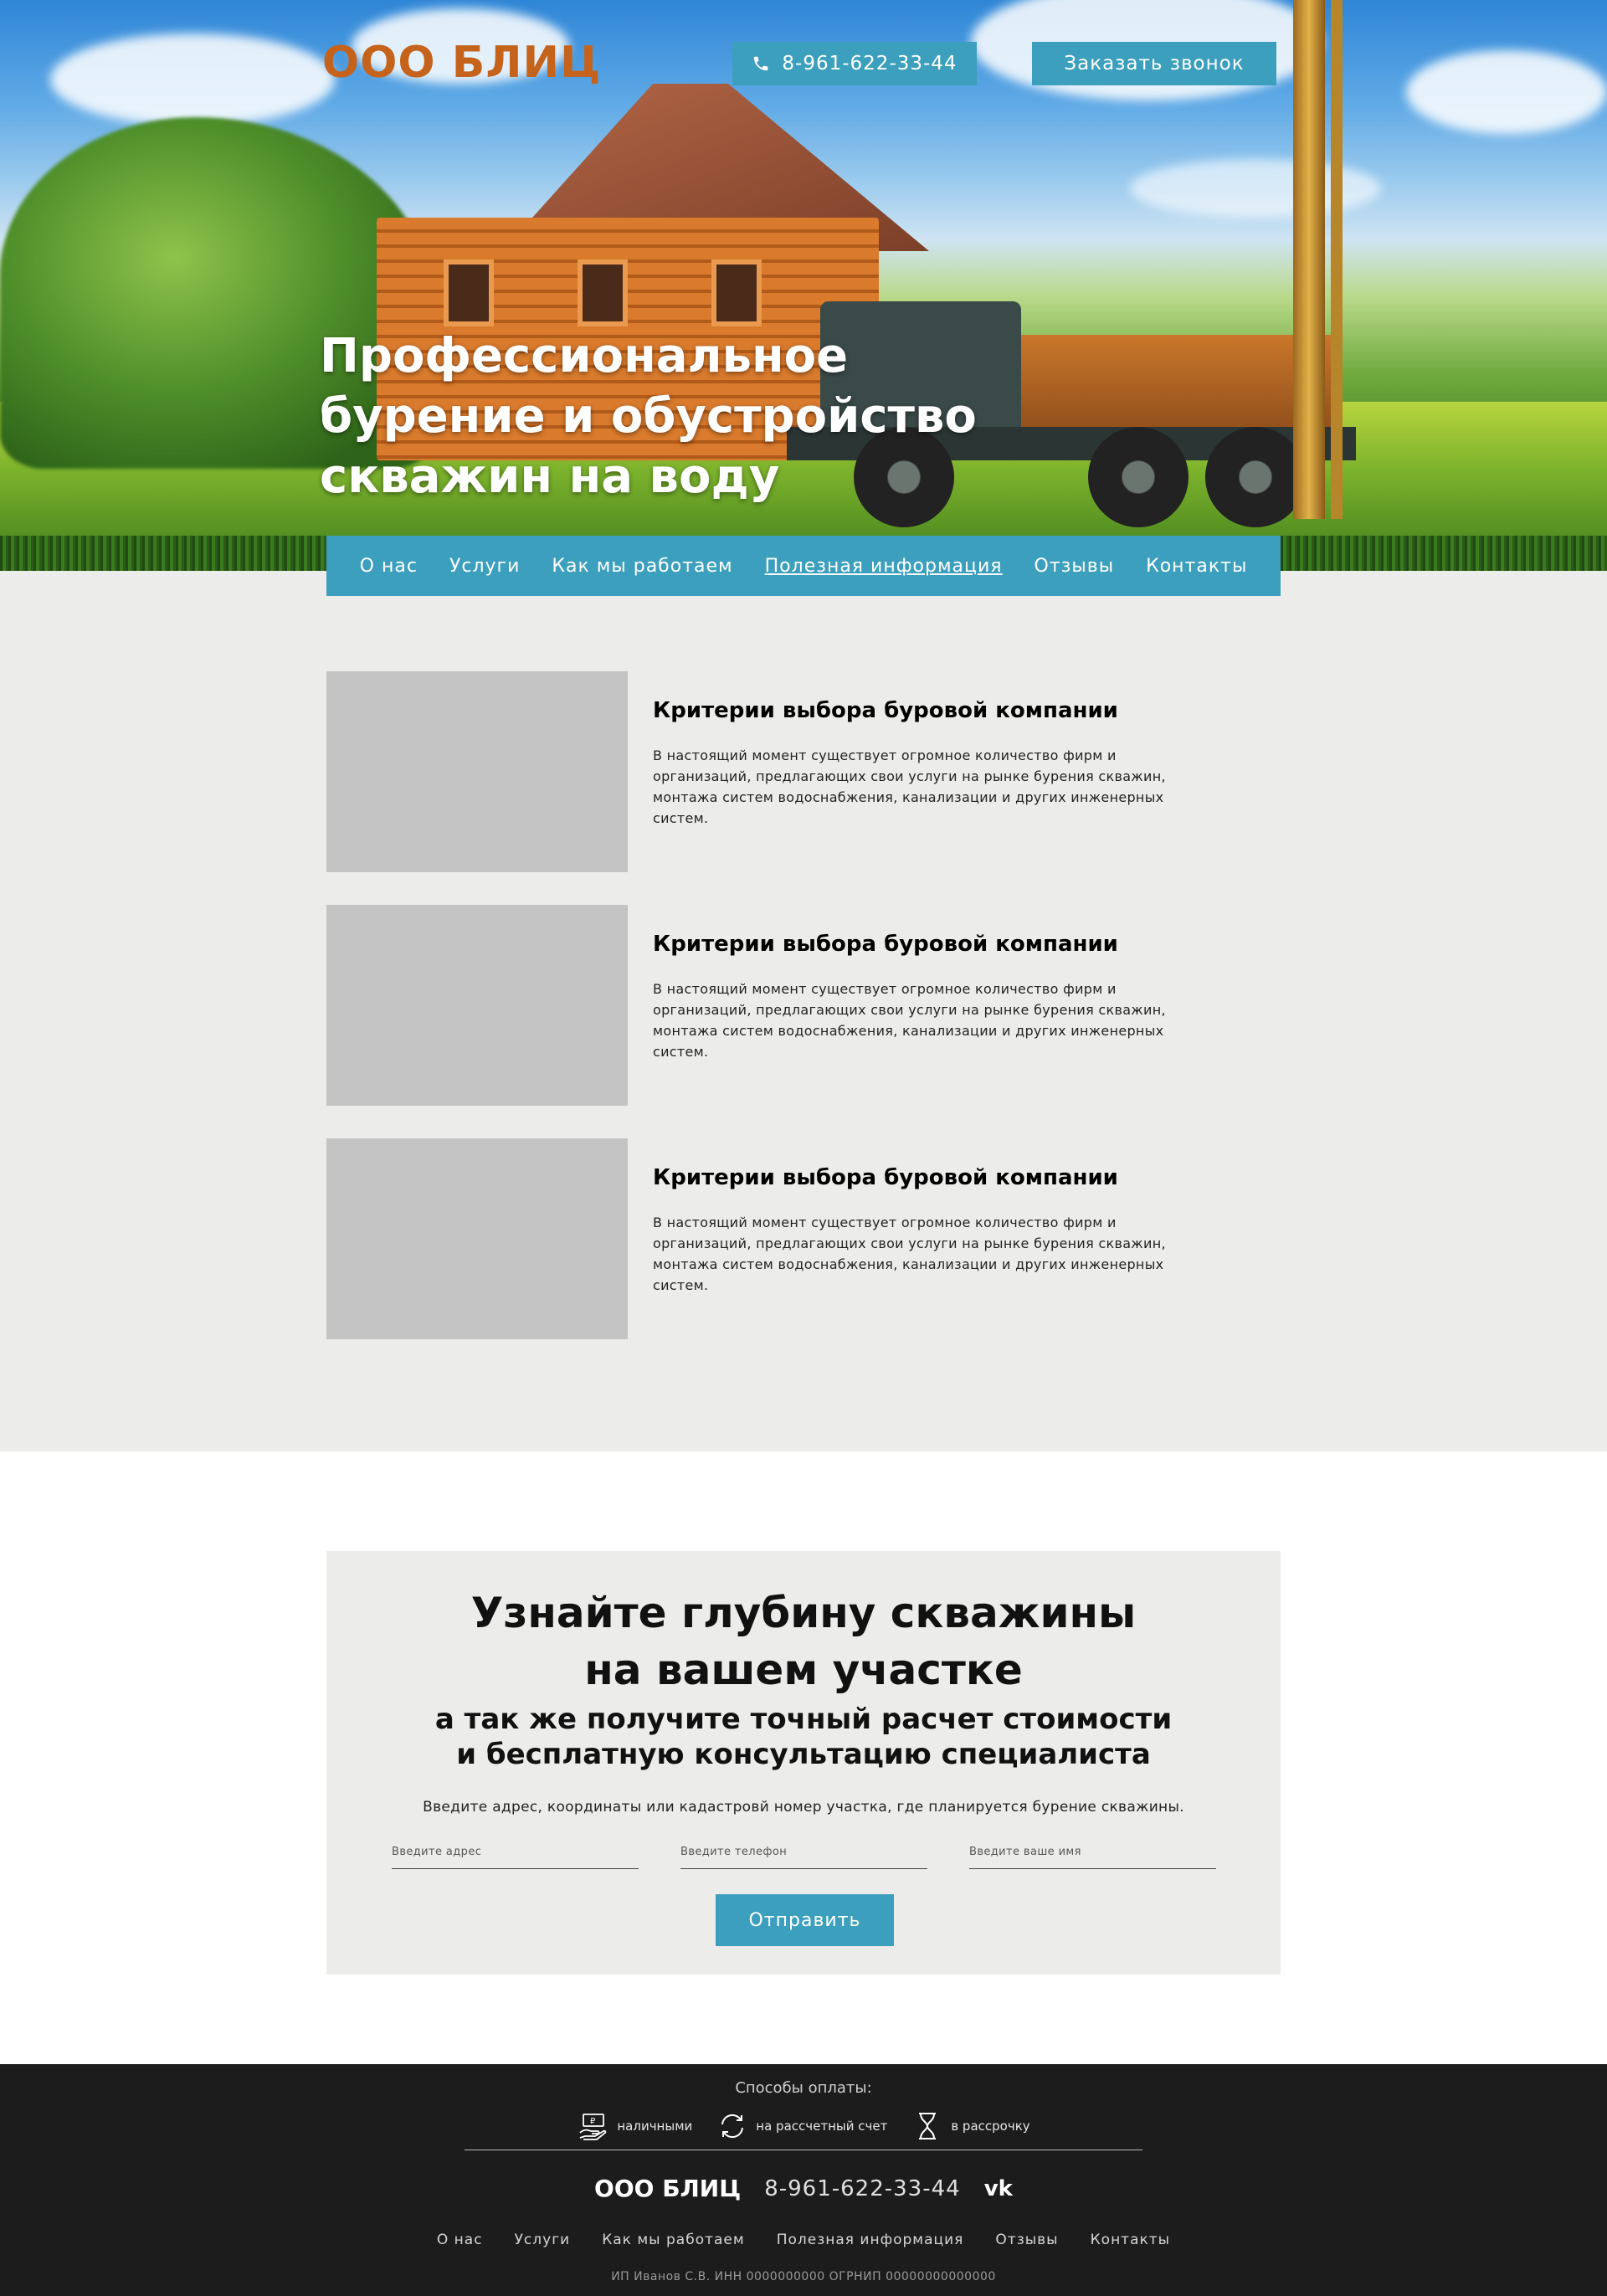 Image resolution: width=1607 pixels, height=2296 pixels. I want to click on footer-brand-row: ООО БЛИЦ 8-961-622-33-44 vk, so click(803, 2188).